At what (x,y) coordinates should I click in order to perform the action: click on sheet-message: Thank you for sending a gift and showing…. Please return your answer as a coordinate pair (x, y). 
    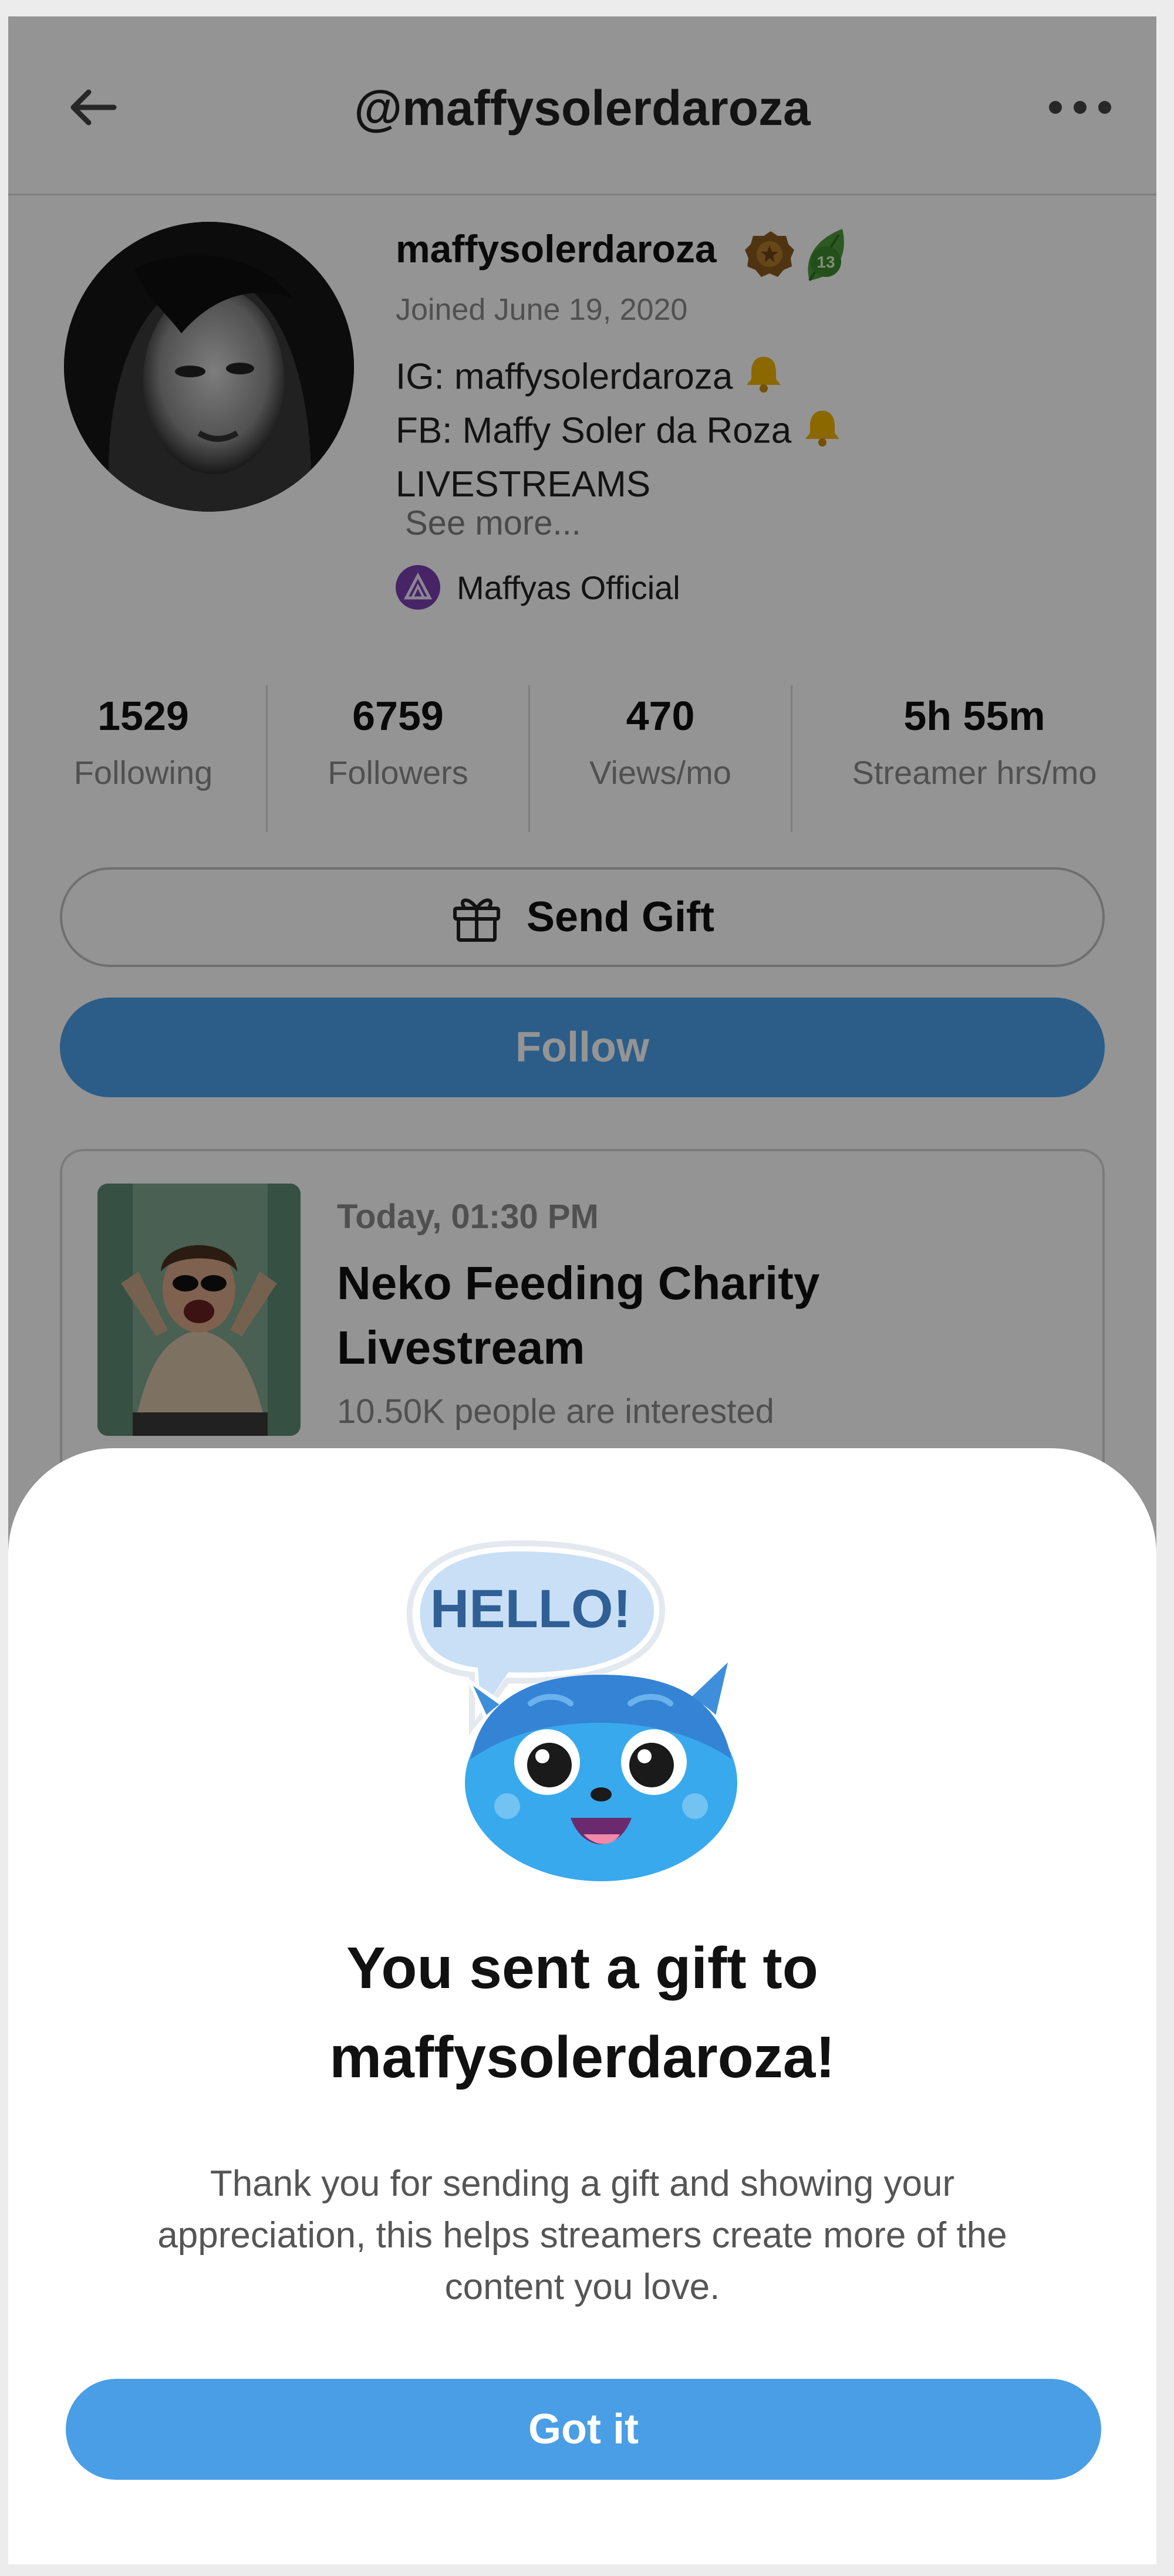
    Looking at the image, I should click on (582, 2235).